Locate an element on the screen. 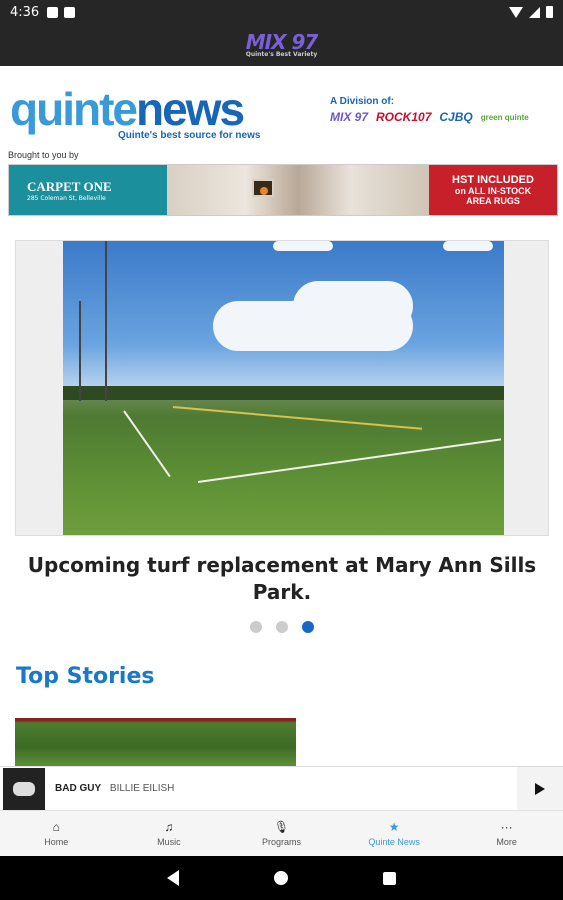 The height and width of the screenshot is (900, 563). ad-promo-panel: HST INCLUDED on ALL IN-STOCK AREA RUGS is located at coordinates (493, 190).